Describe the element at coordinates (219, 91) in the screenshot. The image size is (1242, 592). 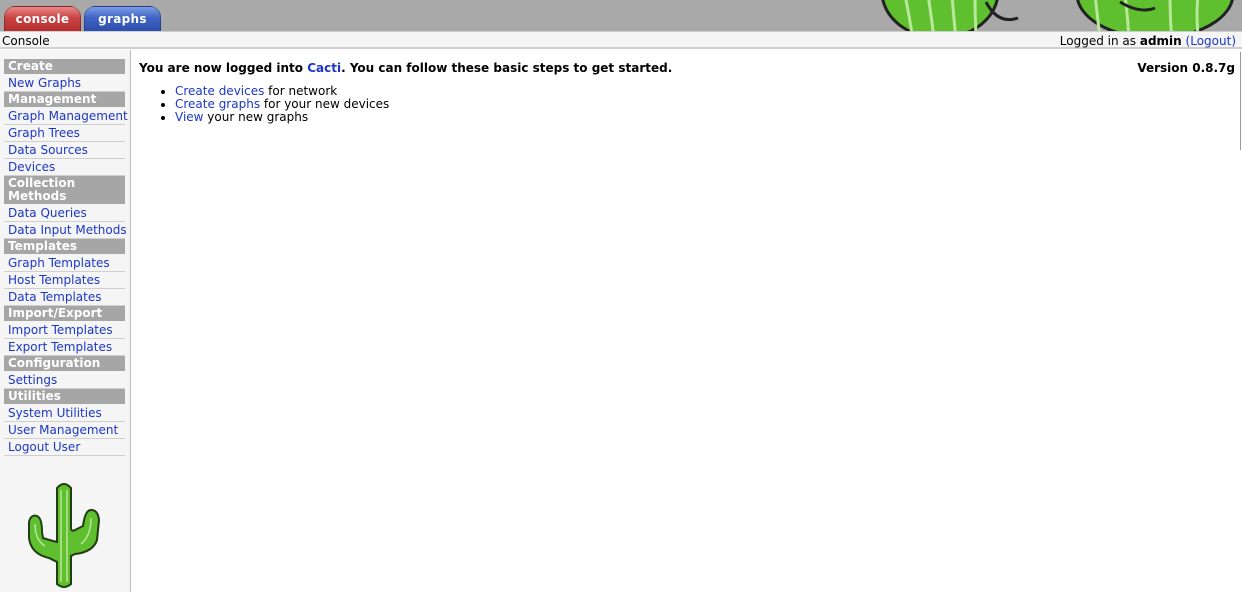
I see `step-link-create-devices: Create devices` at that location.